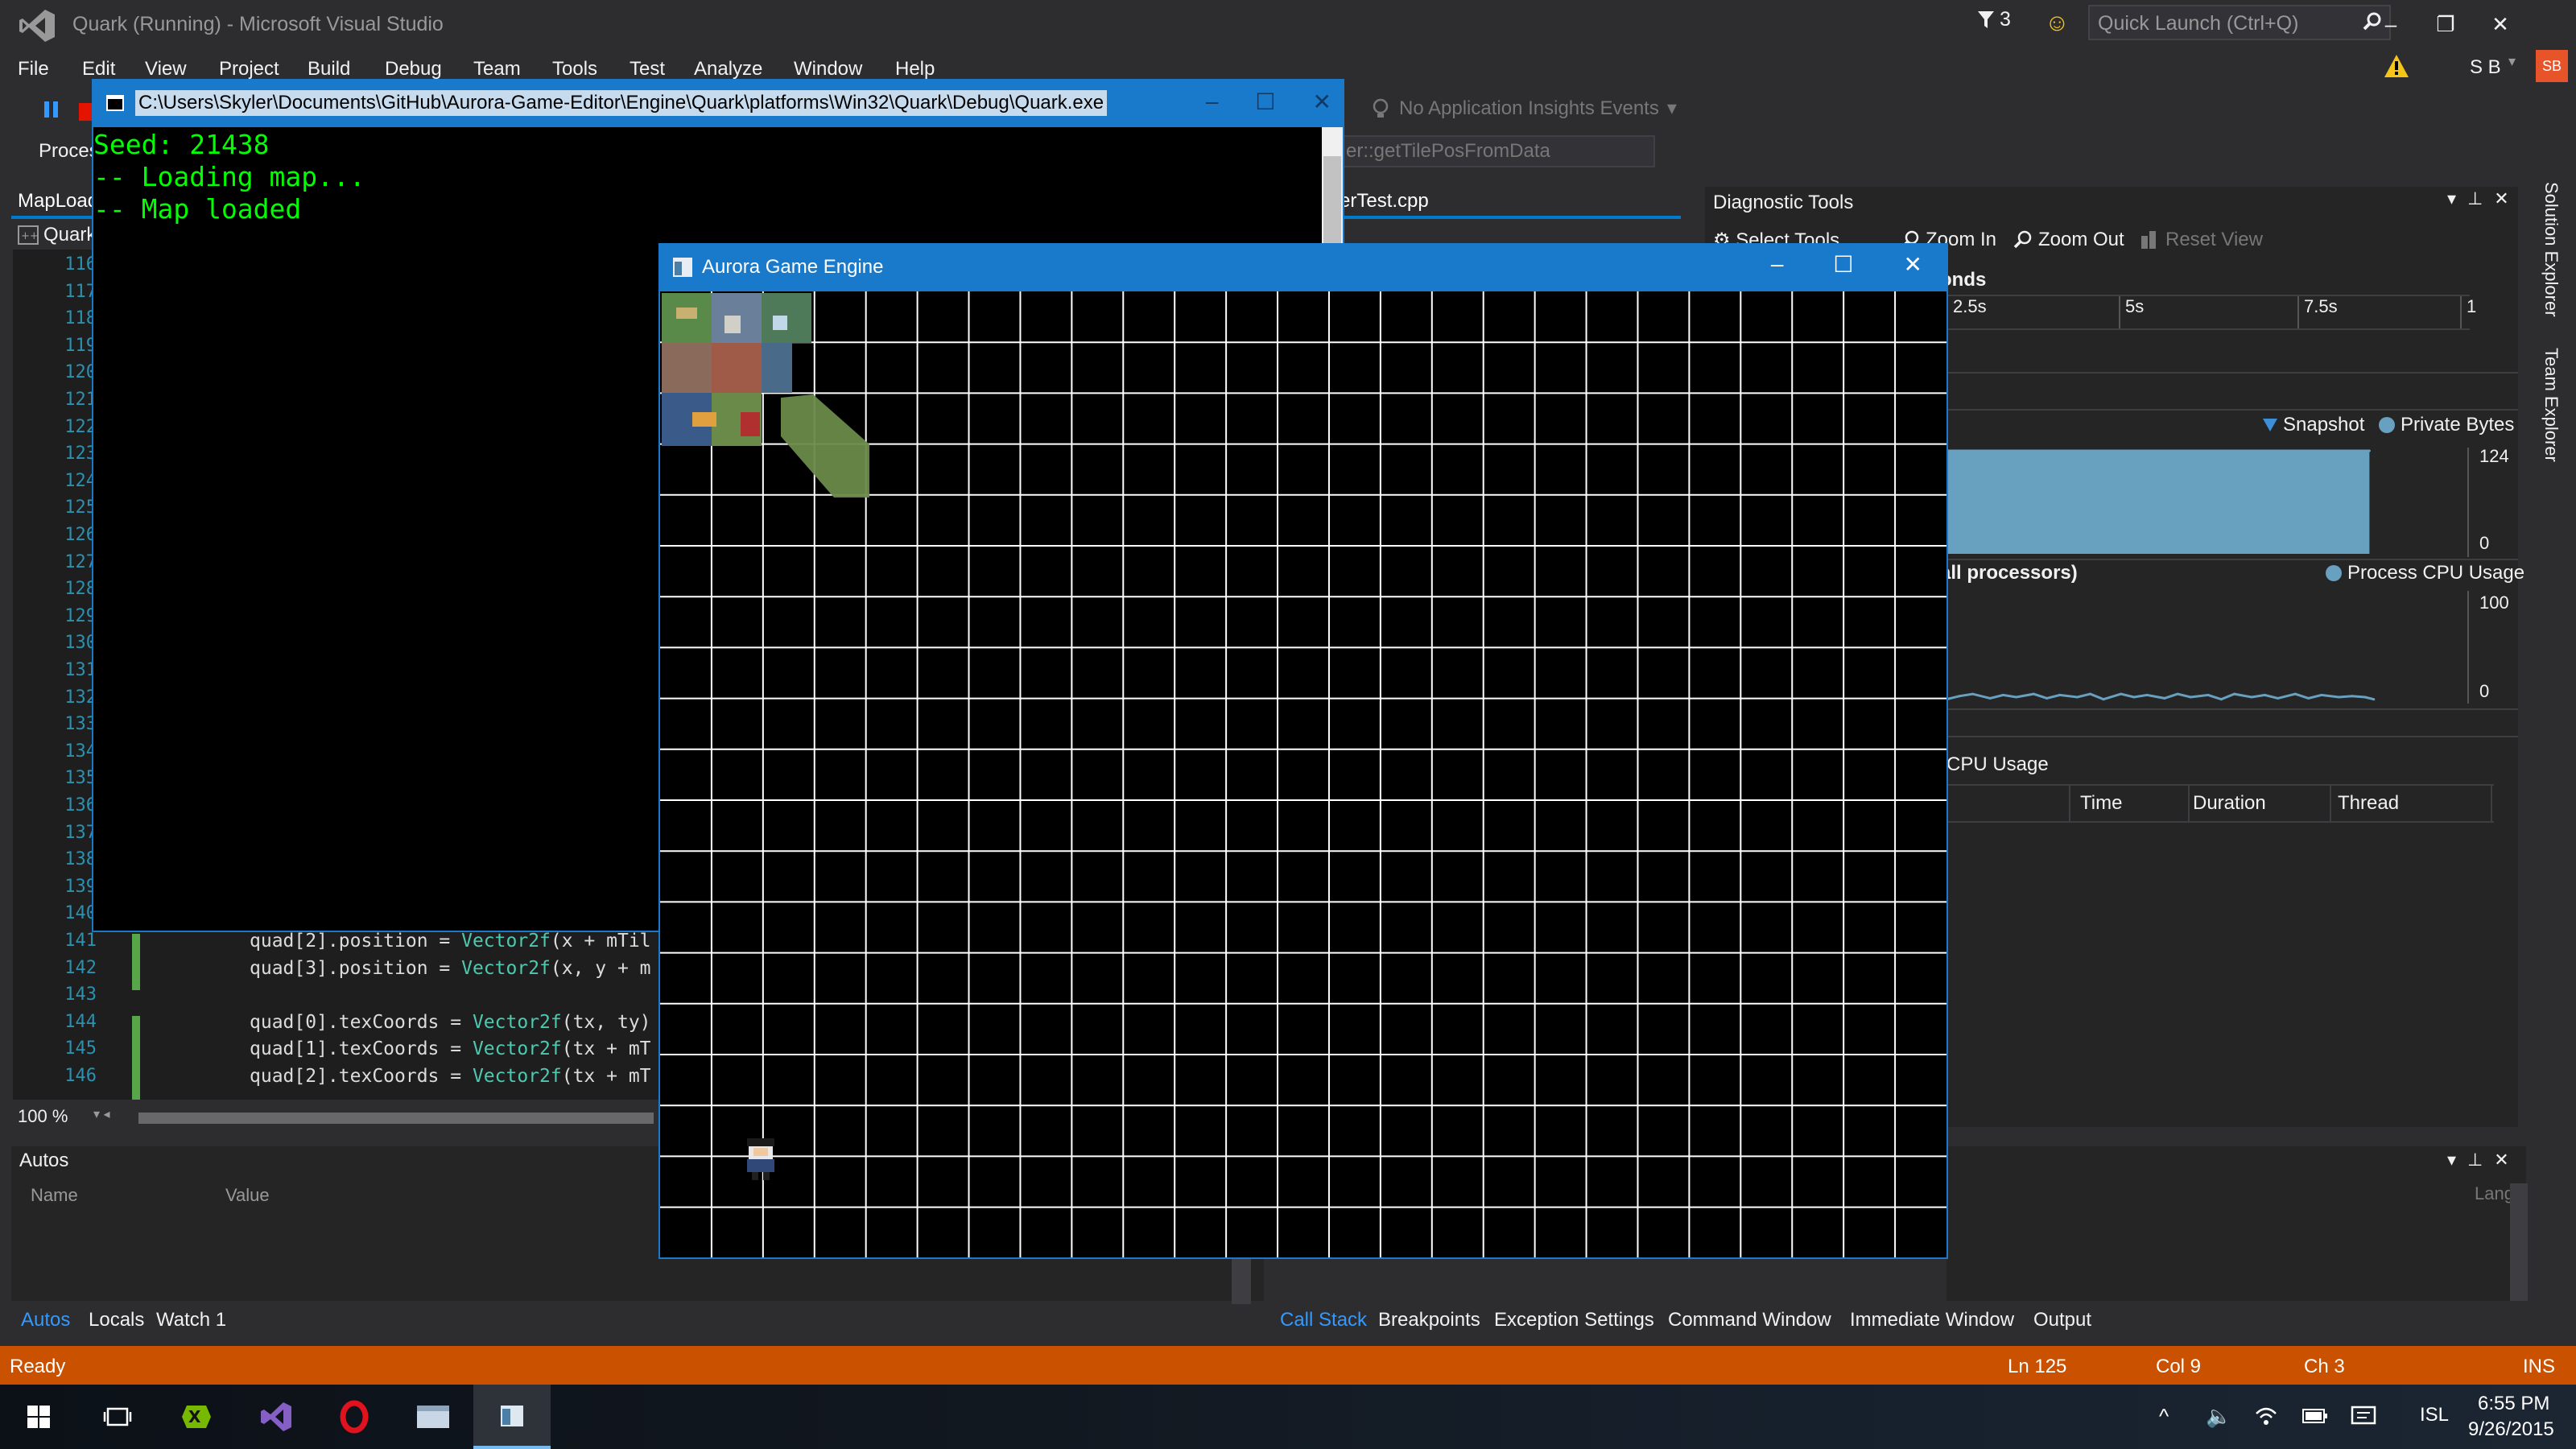  What do you see at coordinates (117, 1417) in the screenshot?
I see `task-view-icon` at bounding box center [117, 1417].